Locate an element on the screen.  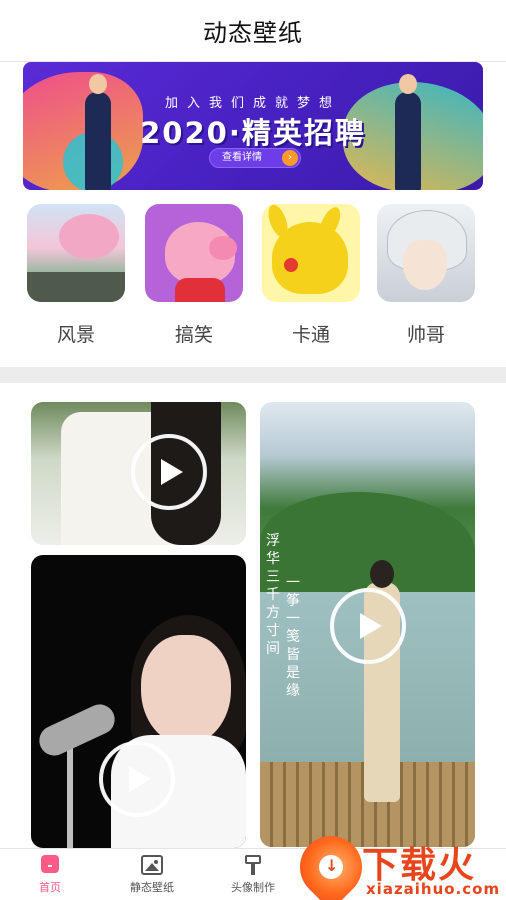
video-poem-line: 浮华三千方寸间 is located at coordinates (273, 595).